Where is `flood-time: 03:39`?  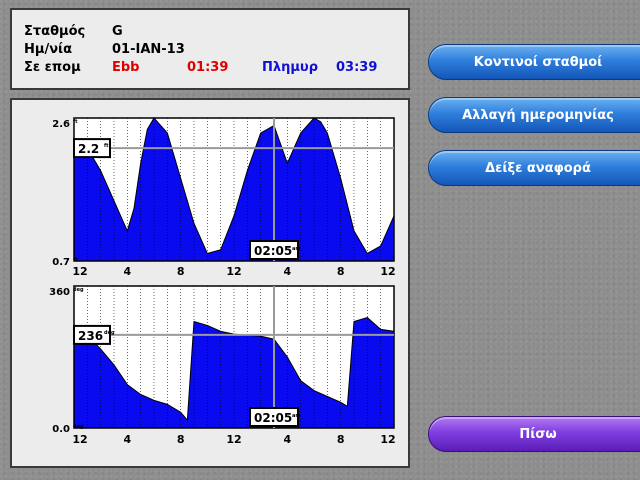 flood-time: 03:39 is located at coordinates (357, 67).